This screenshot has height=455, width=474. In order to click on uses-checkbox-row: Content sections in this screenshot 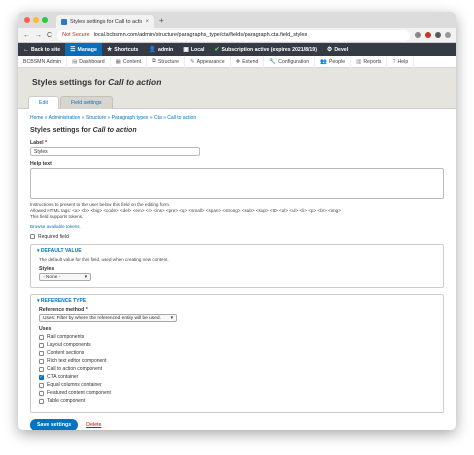, I will do `click(237, 353)`.